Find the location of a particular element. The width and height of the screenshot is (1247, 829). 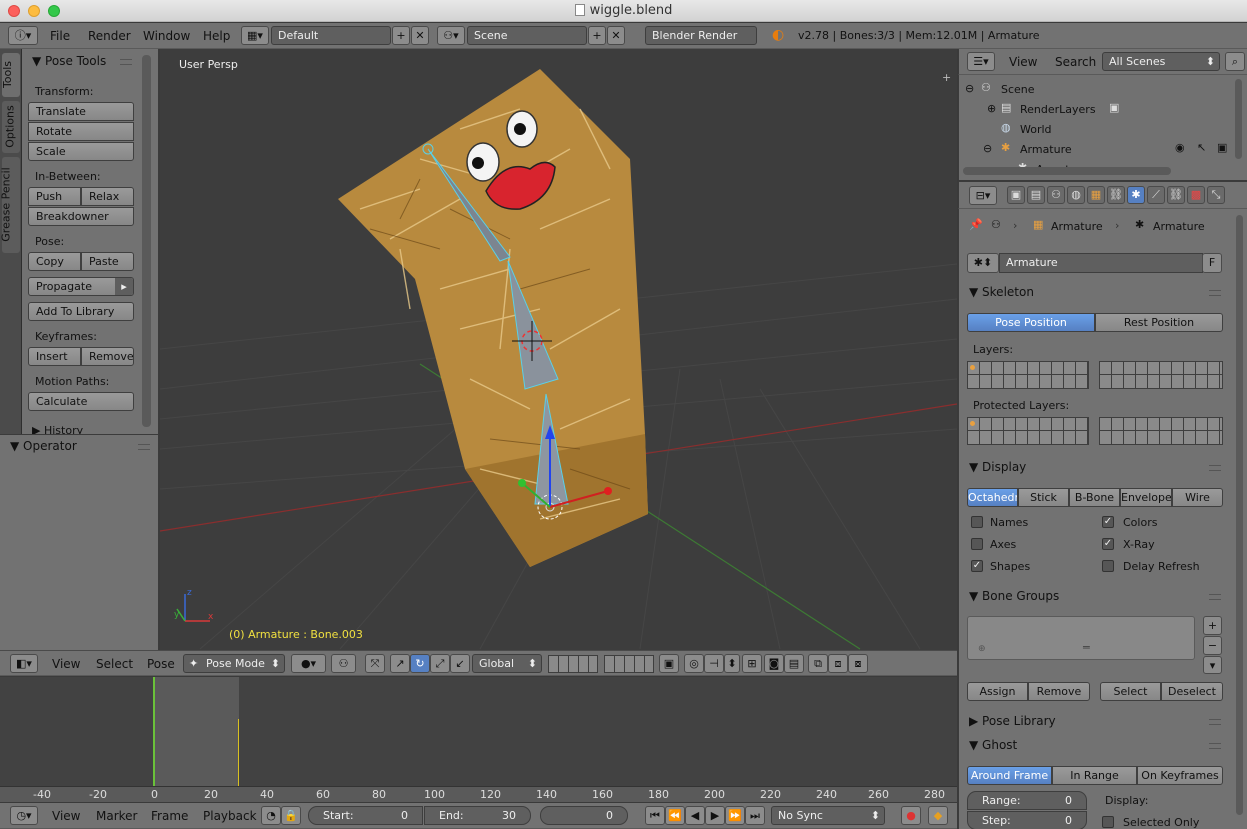

editor-type-info-icon: ⓘ▾ is located at coordinates (23, 35).